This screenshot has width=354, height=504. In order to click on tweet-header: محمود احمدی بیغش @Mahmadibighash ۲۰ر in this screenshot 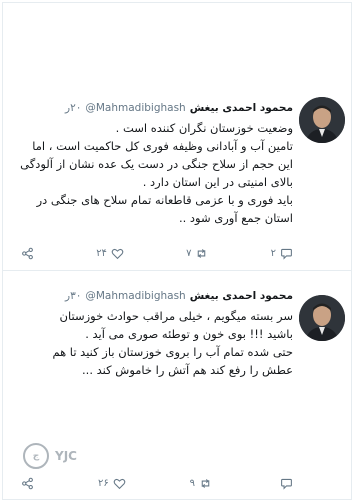, I will do `click(151, 108)`.